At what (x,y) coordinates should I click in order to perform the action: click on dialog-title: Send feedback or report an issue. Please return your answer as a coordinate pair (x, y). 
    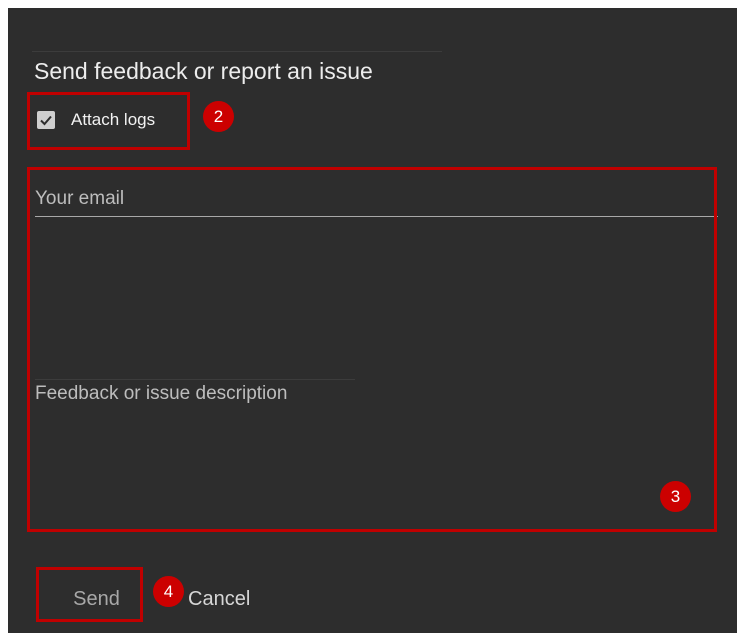
    Looking at the image, I should click on (203, 71).